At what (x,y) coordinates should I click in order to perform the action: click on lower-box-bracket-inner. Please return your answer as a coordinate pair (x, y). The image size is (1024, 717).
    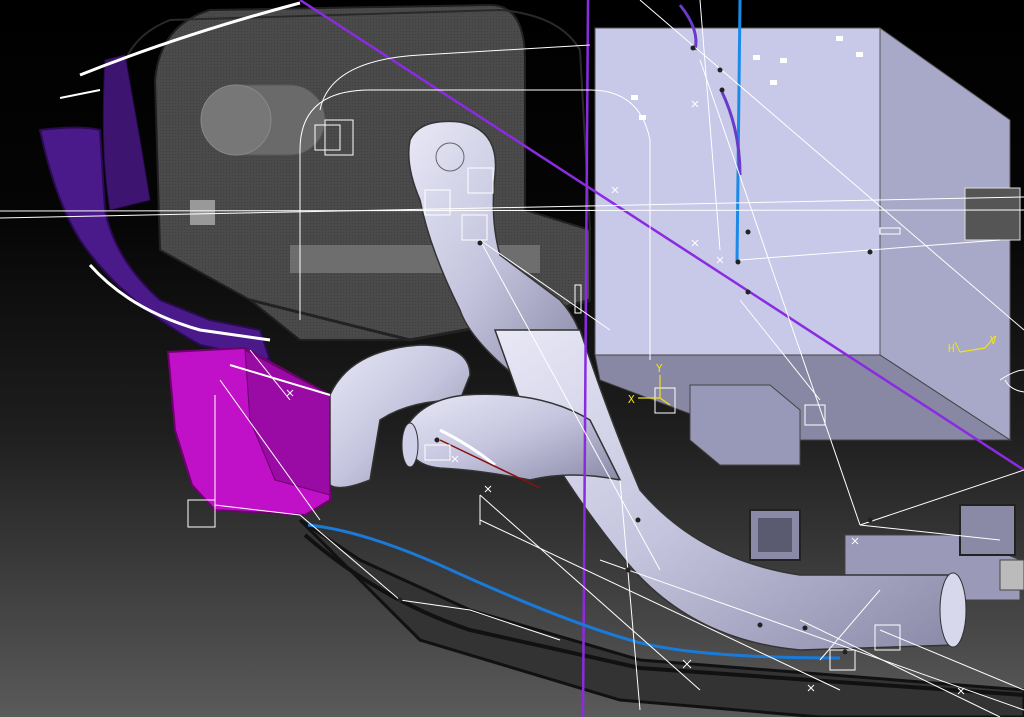
    Looking at the image, I should click on (775, 535).